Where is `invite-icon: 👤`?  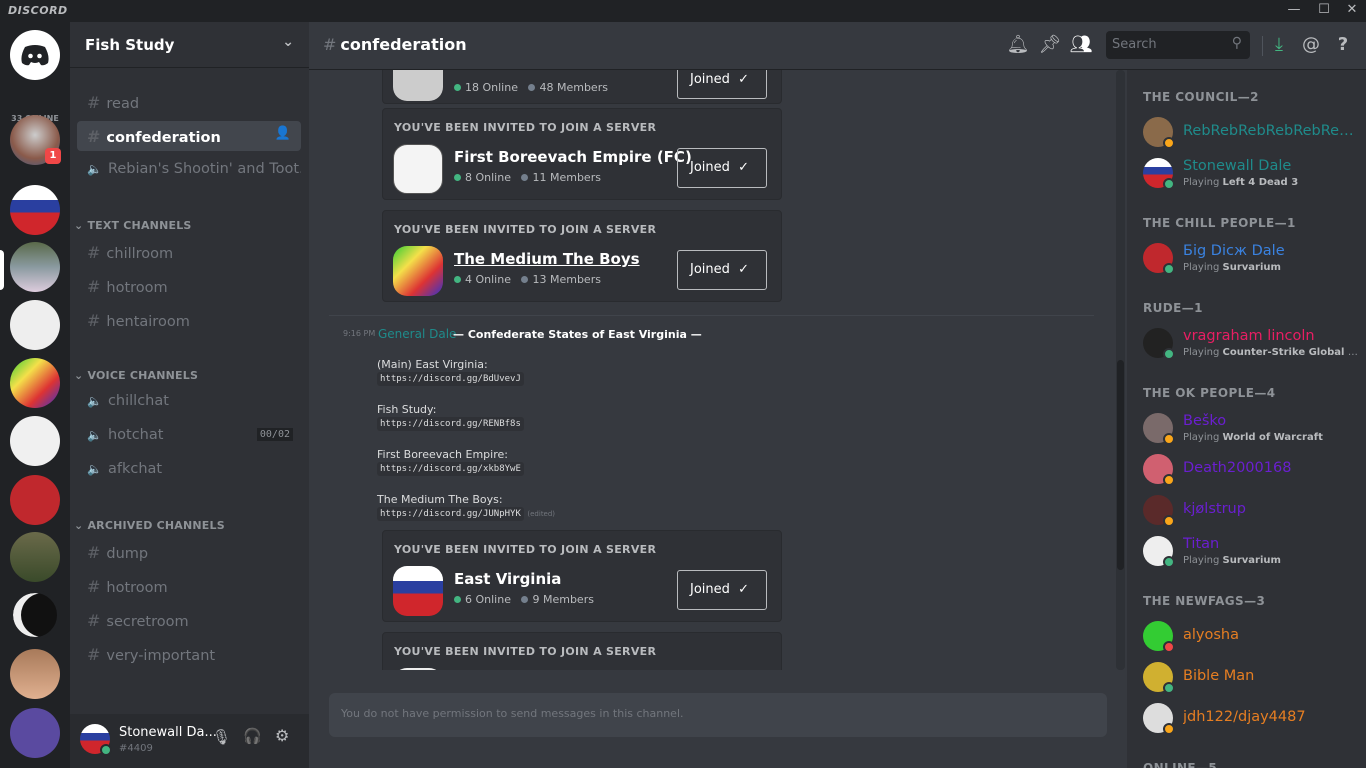 invite-icon: 👤 is located at coordinates (283, 133).